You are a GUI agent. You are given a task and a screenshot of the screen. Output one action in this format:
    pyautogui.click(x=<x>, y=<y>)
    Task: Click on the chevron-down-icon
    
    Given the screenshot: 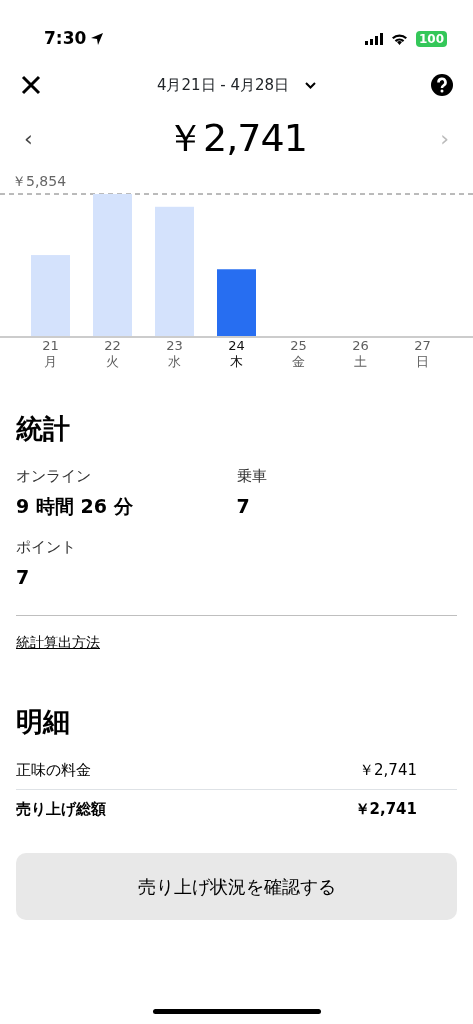 What is the action you would take?
    pyautogui.click(x=311, y=85)
    